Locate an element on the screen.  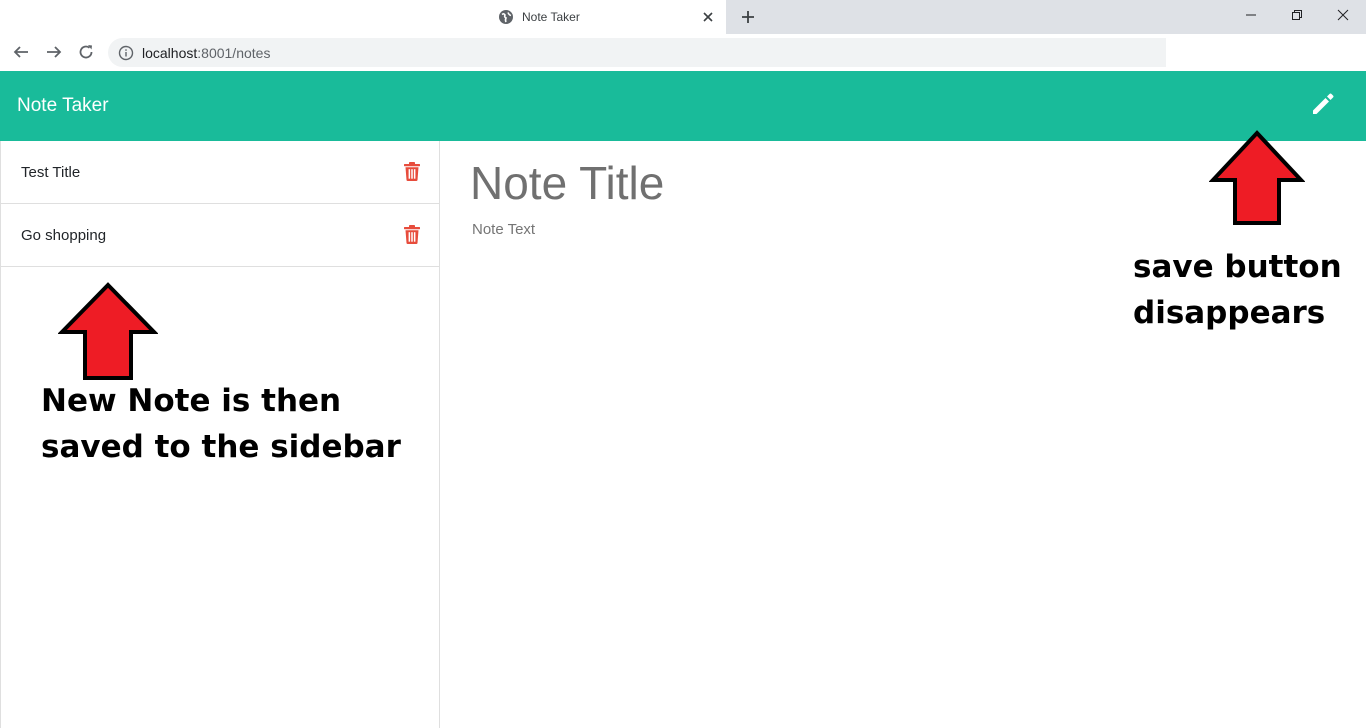
browser-tab: Note Taker is located at coordinates (606, 17).